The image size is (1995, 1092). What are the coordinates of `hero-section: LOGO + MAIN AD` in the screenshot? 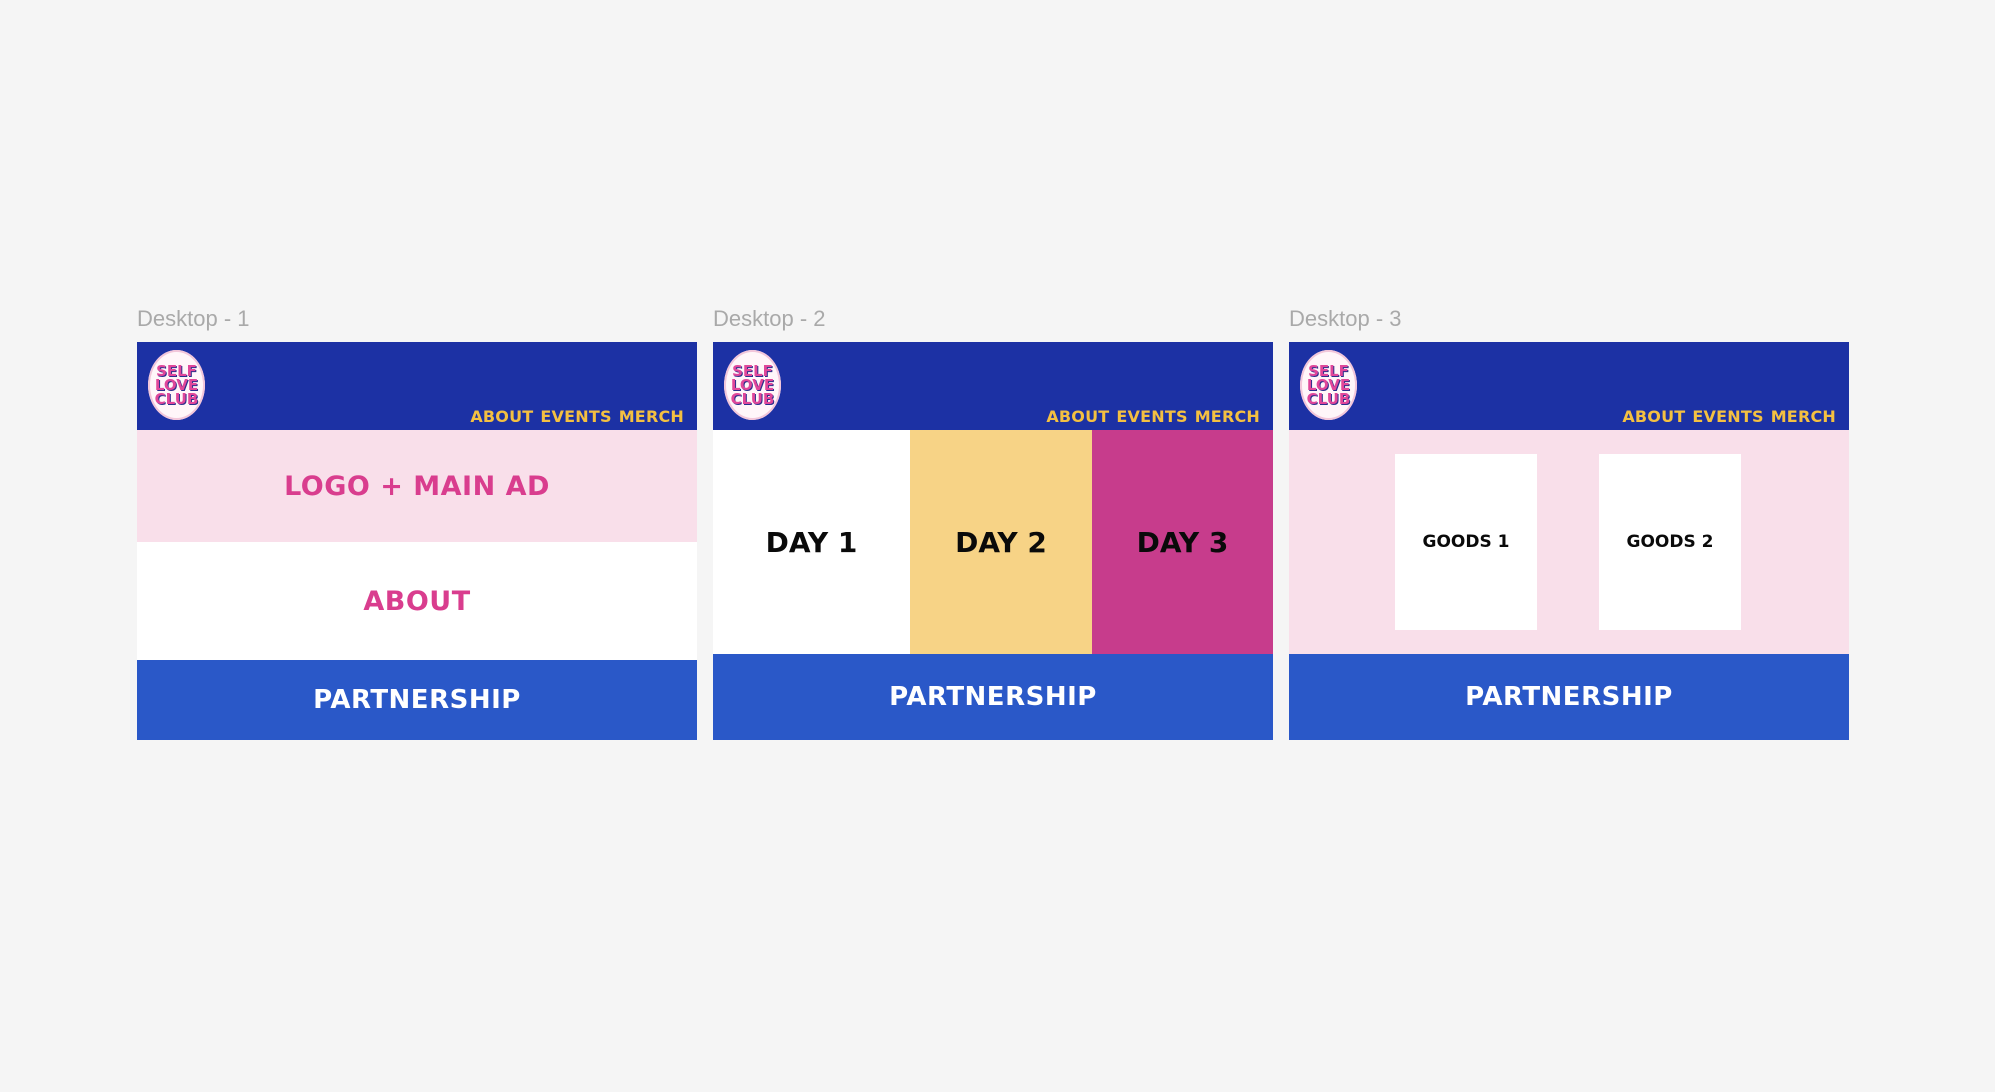 It's located at (417, 486).